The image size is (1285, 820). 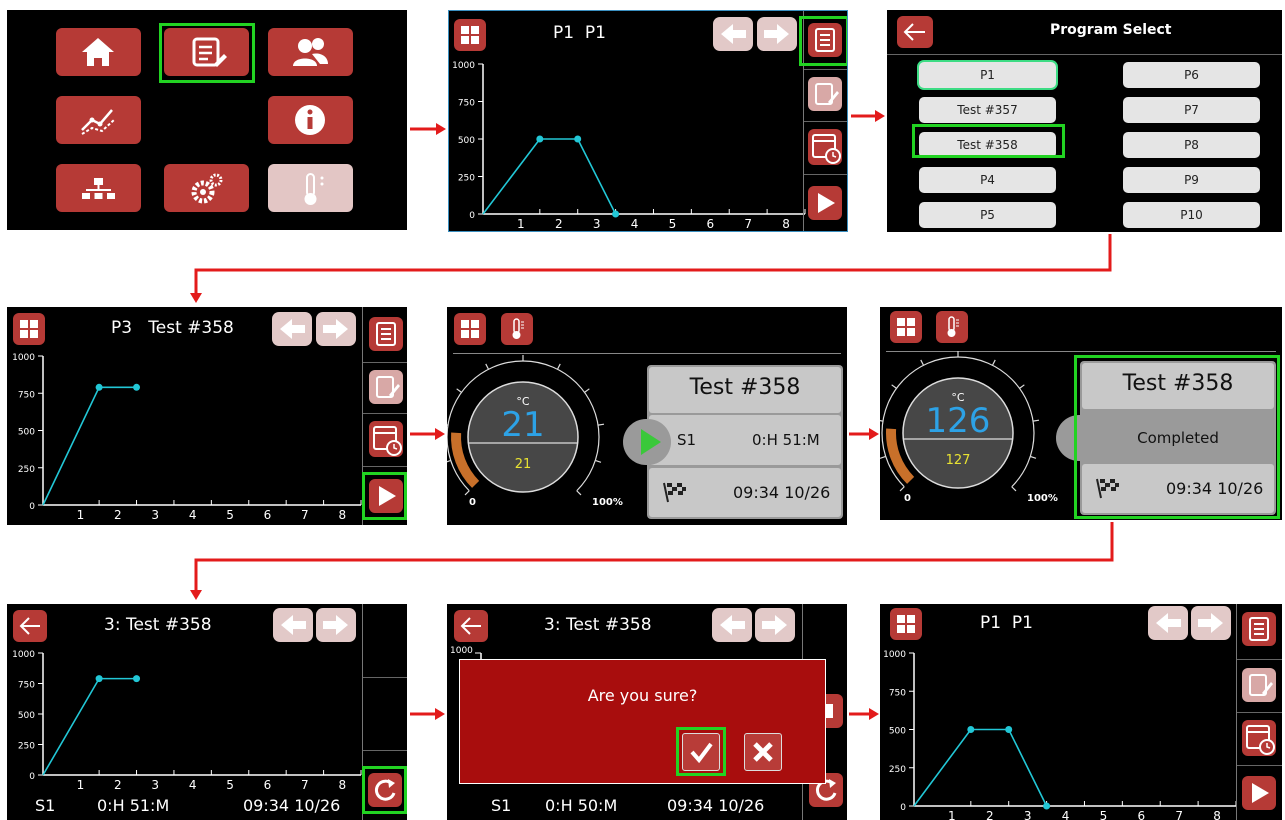 I want to click on restart-highlight, so click(x=384, y=790).